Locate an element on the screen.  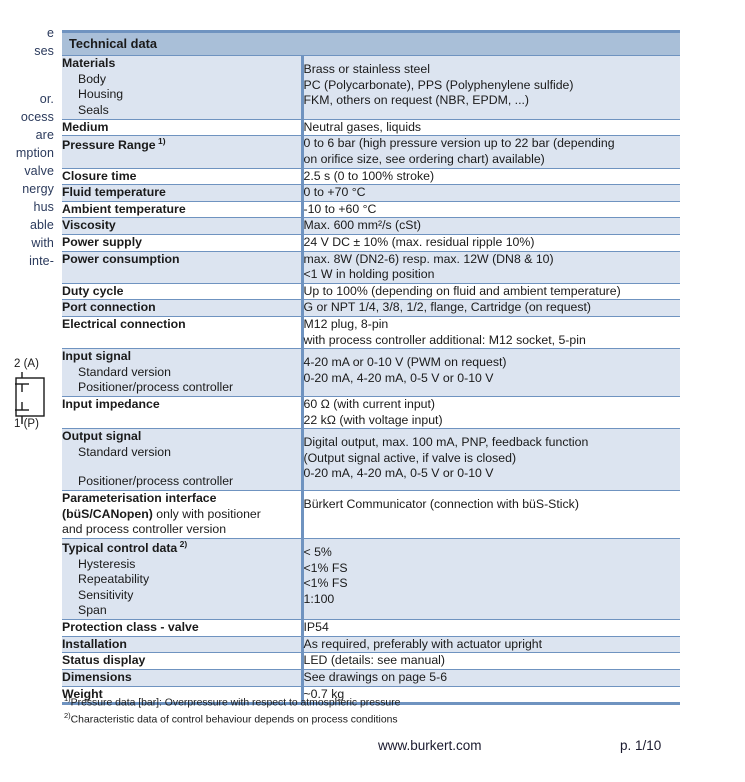
table-cell-label: Duty cycle is located at coordinates (183, 291).